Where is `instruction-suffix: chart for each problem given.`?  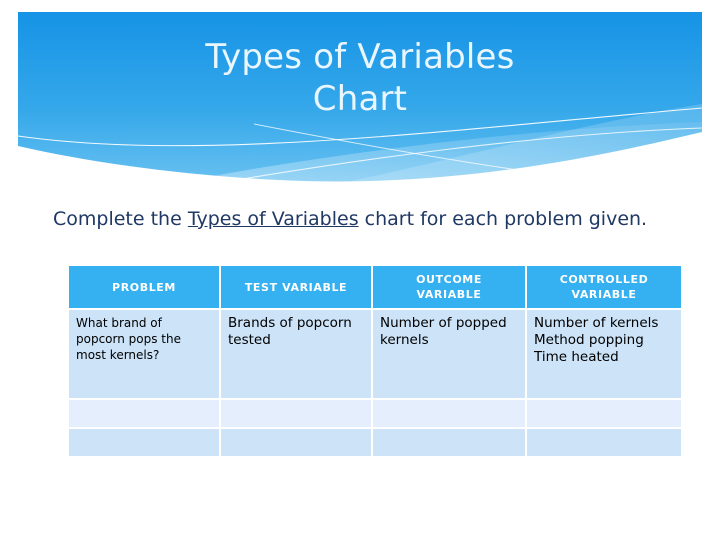 instruction-suffix: chart for each problem given. is located at coordinates (503, 219).